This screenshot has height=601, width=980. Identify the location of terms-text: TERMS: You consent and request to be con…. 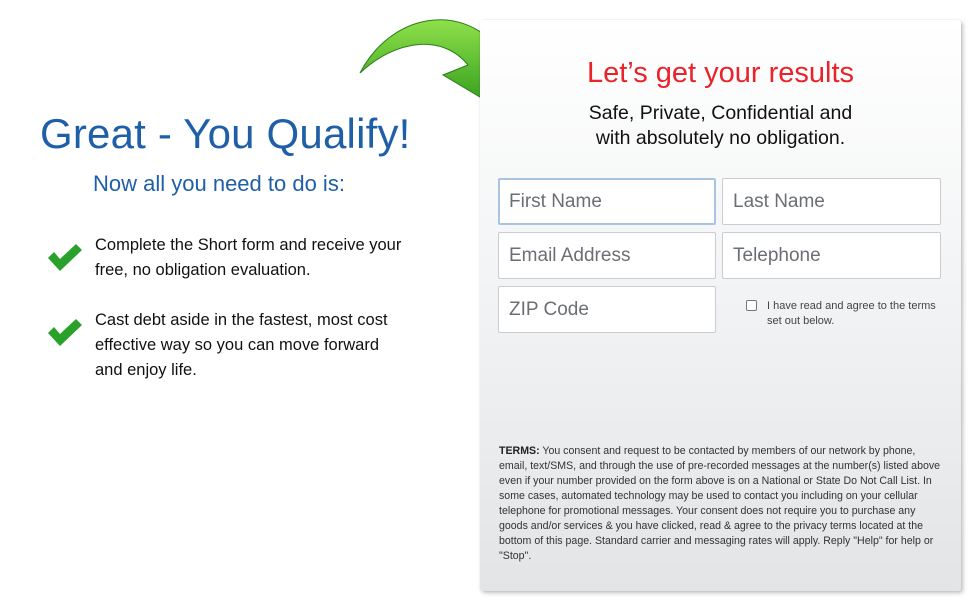
(720, 504).